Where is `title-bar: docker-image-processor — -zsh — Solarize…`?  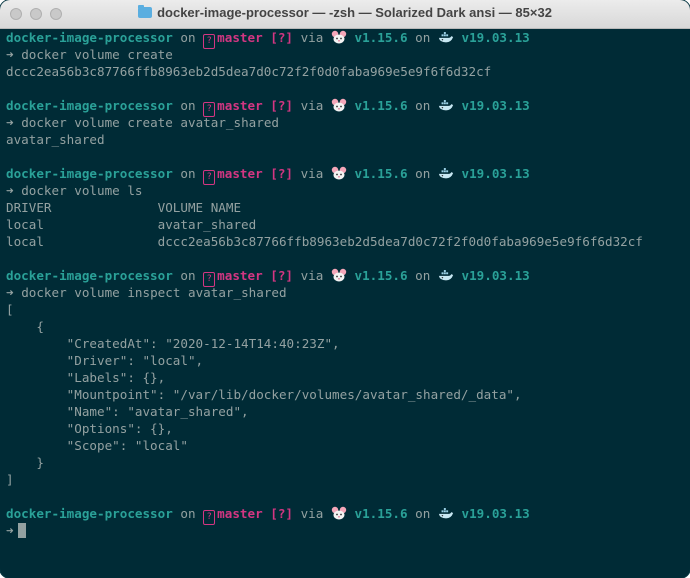 title-bar: docker-image-processor — -zsh — Solarize… is located at coordinates (345, 14).